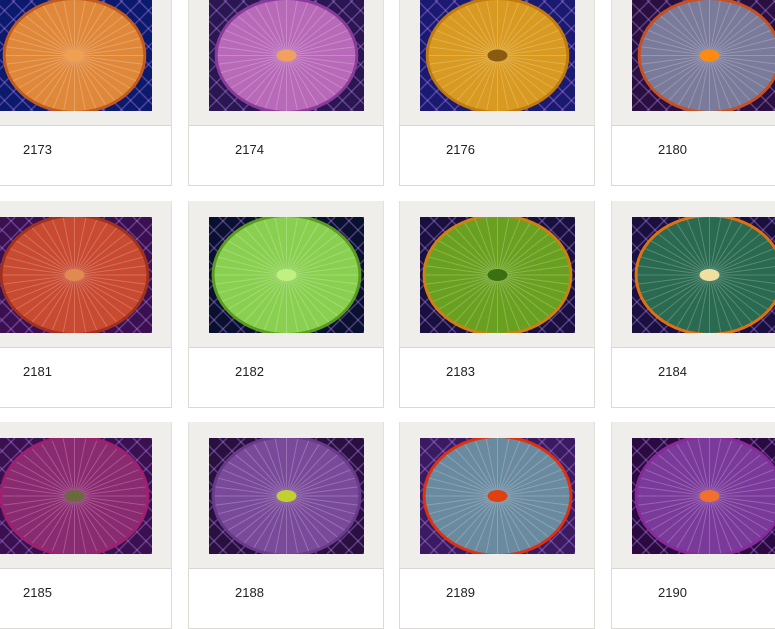 This screenshot has width=775, height=629. I want to click on gallery-card: 2173, so click(86, 93).